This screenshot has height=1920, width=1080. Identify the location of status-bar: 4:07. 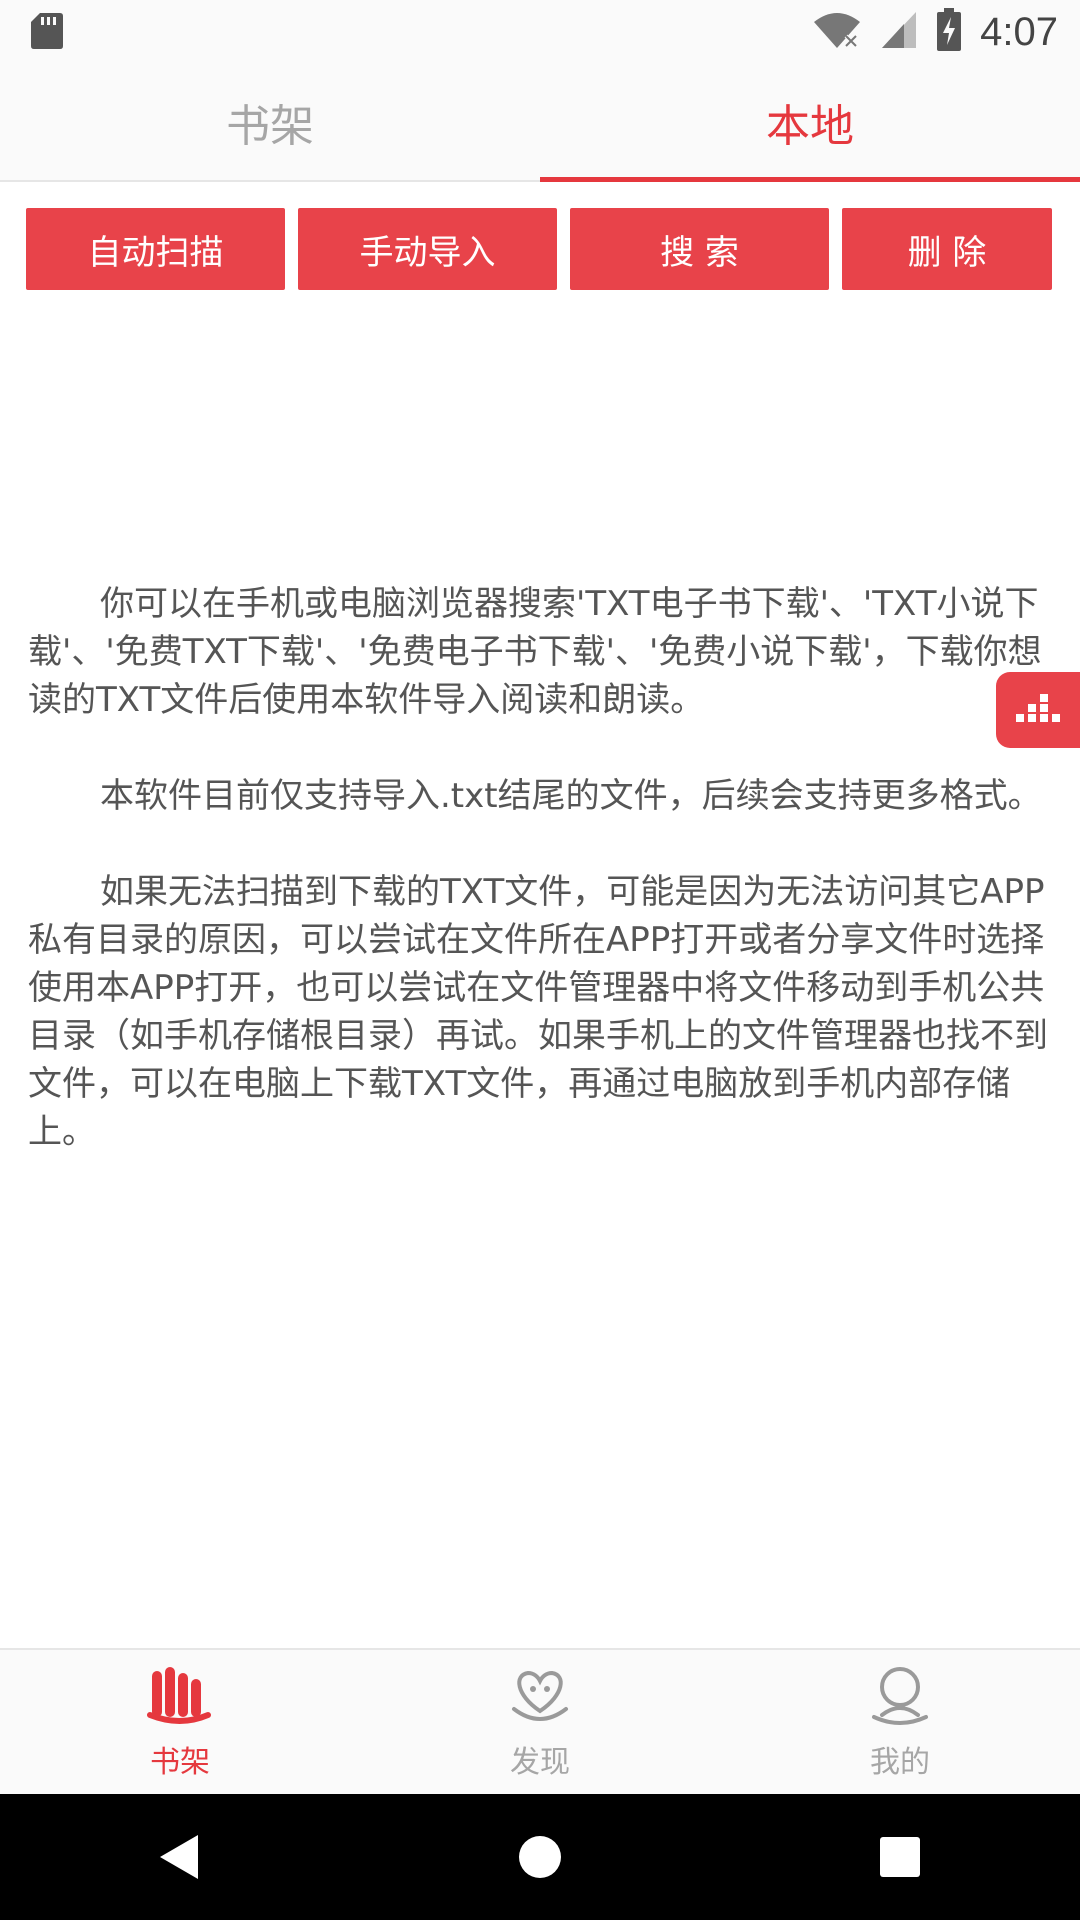
(540, 32).